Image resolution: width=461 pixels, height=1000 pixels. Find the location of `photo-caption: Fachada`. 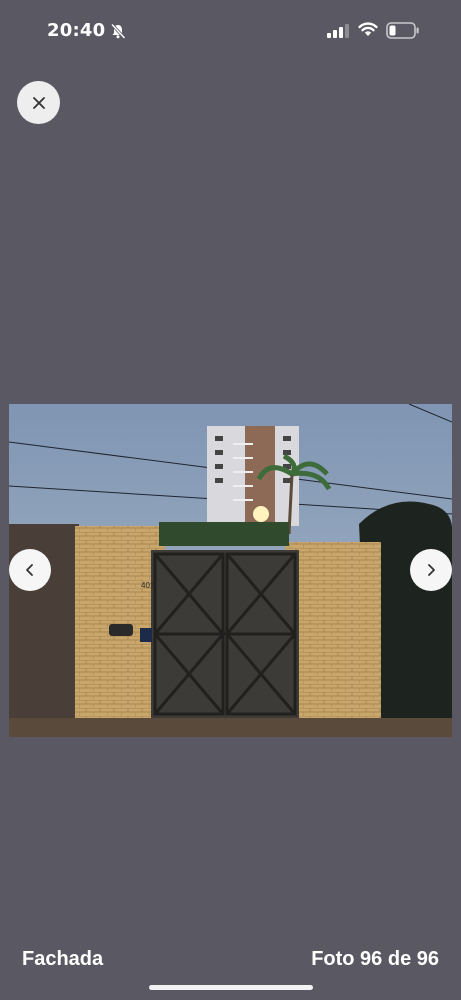

photo-caption: Fachada is located at coordinates (63, 959).